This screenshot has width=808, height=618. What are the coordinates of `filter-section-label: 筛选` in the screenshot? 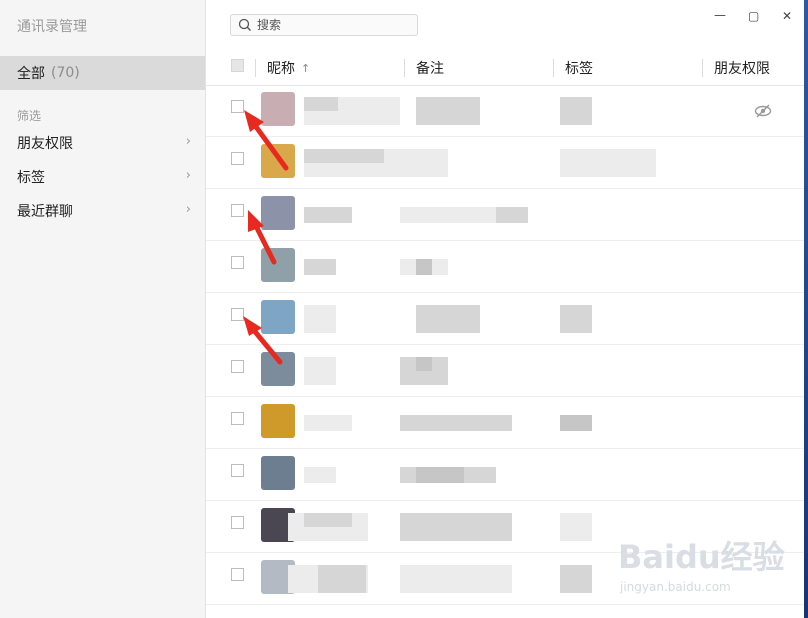 It's located at (29, 116).